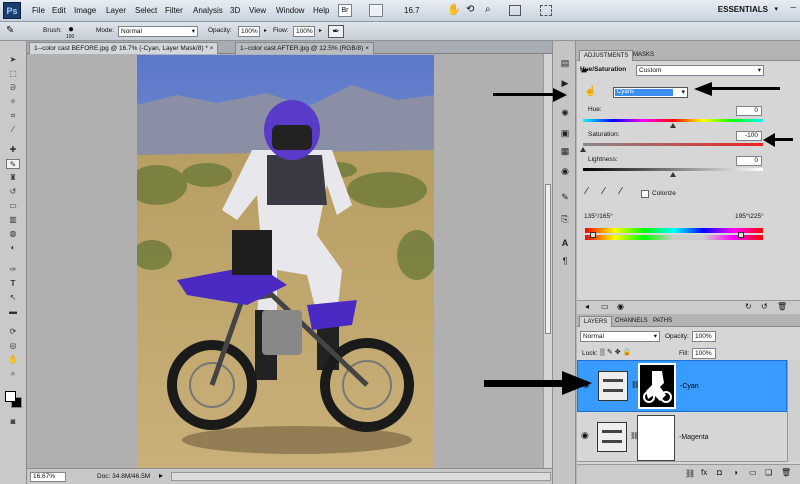 This screenshot has height=484, width=800. I want to click on menu-image: Image, so click(85, 10).